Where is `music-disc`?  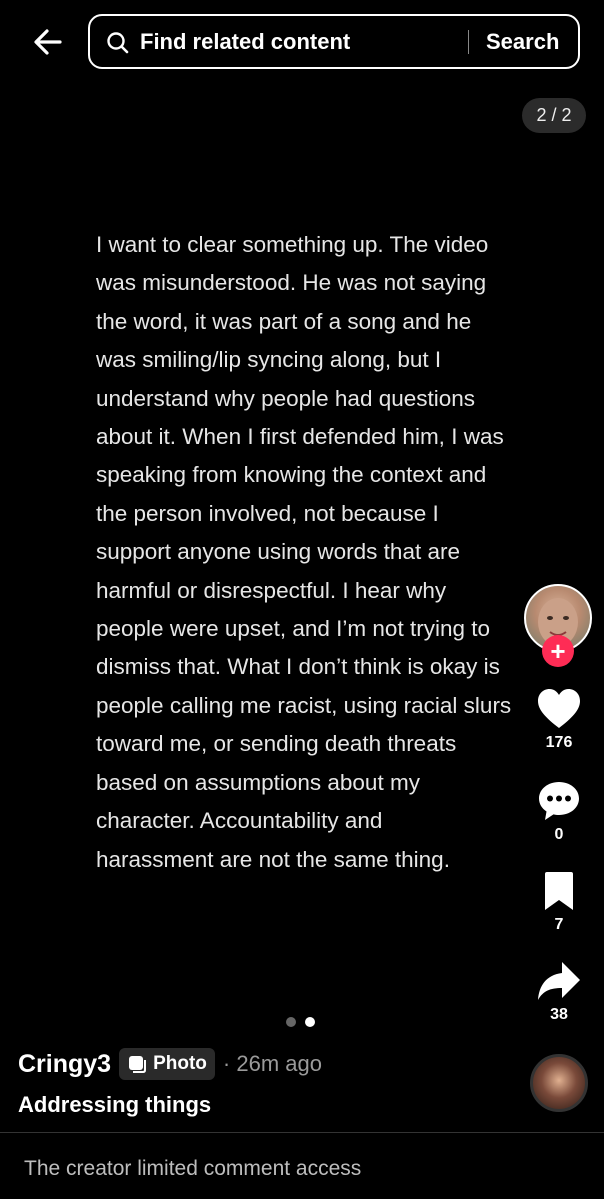 music-disc is located at coordinates (559, 1083).